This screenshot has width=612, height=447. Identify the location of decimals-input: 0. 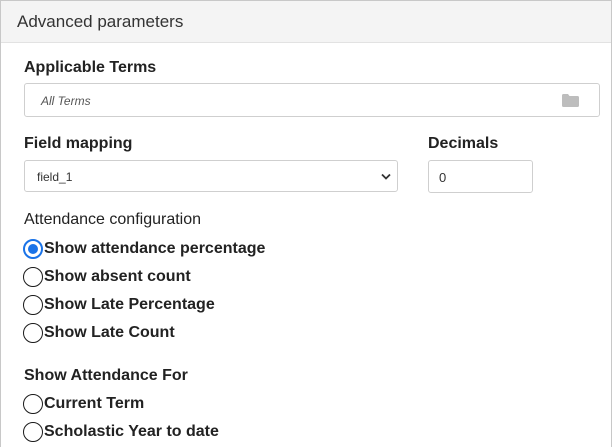
(480, 176).